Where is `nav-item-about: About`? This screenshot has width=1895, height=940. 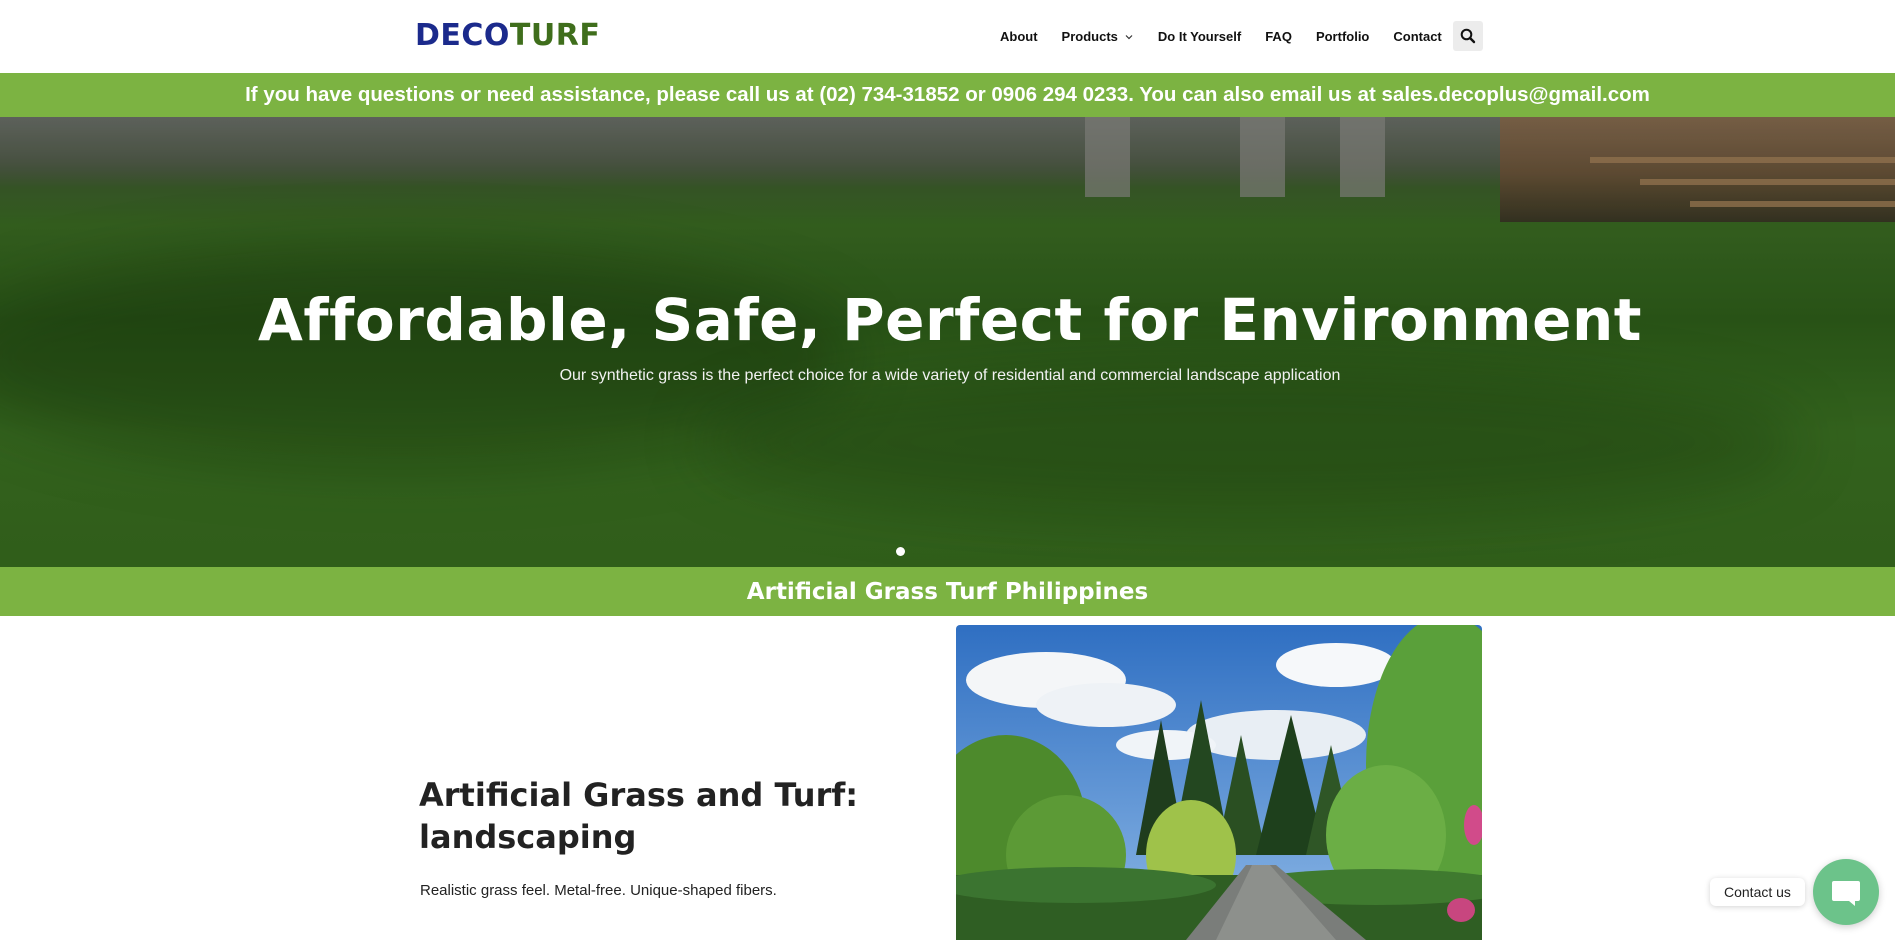
nav-item-about: About is located at coordinates (1019, 36).